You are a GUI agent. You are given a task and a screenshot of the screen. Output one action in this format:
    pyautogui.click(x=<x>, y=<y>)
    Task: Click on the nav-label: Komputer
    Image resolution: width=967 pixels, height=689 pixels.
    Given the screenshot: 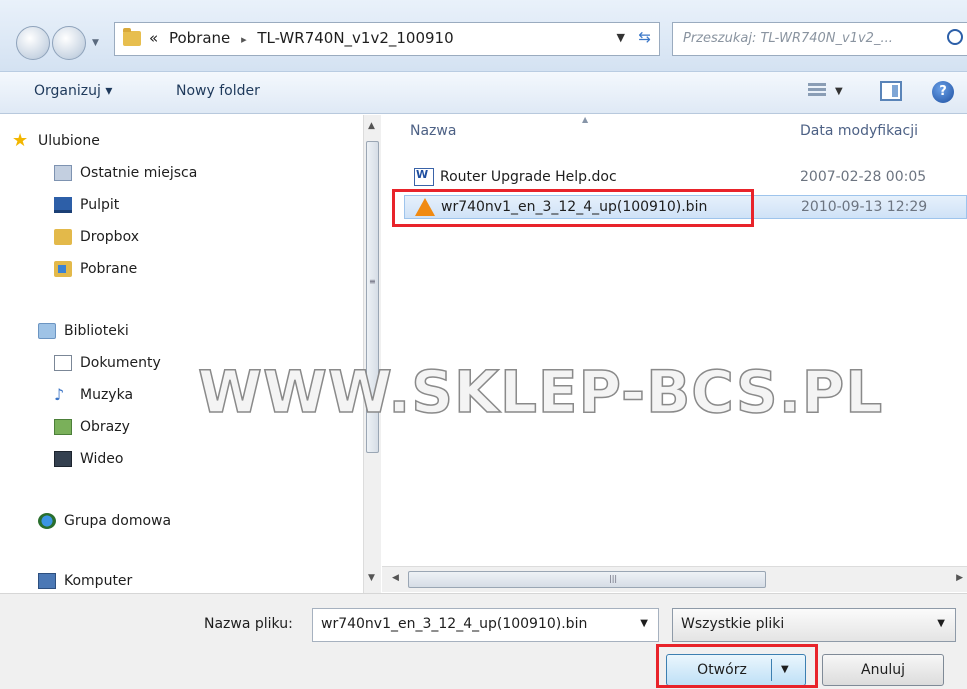 What is the action you would take?
    pyautogui.click(x=98, y=581)
    